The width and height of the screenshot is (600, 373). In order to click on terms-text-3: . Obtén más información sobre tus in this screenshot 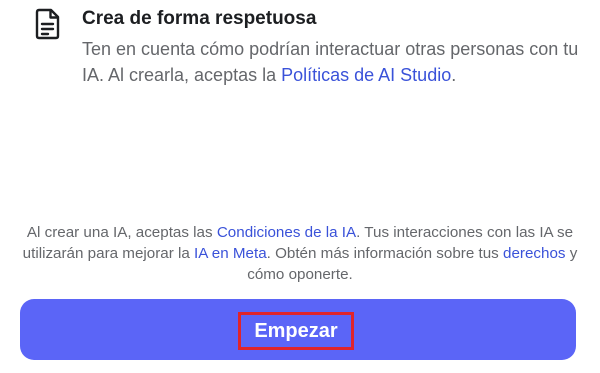, I will do `click(384, 253)`.